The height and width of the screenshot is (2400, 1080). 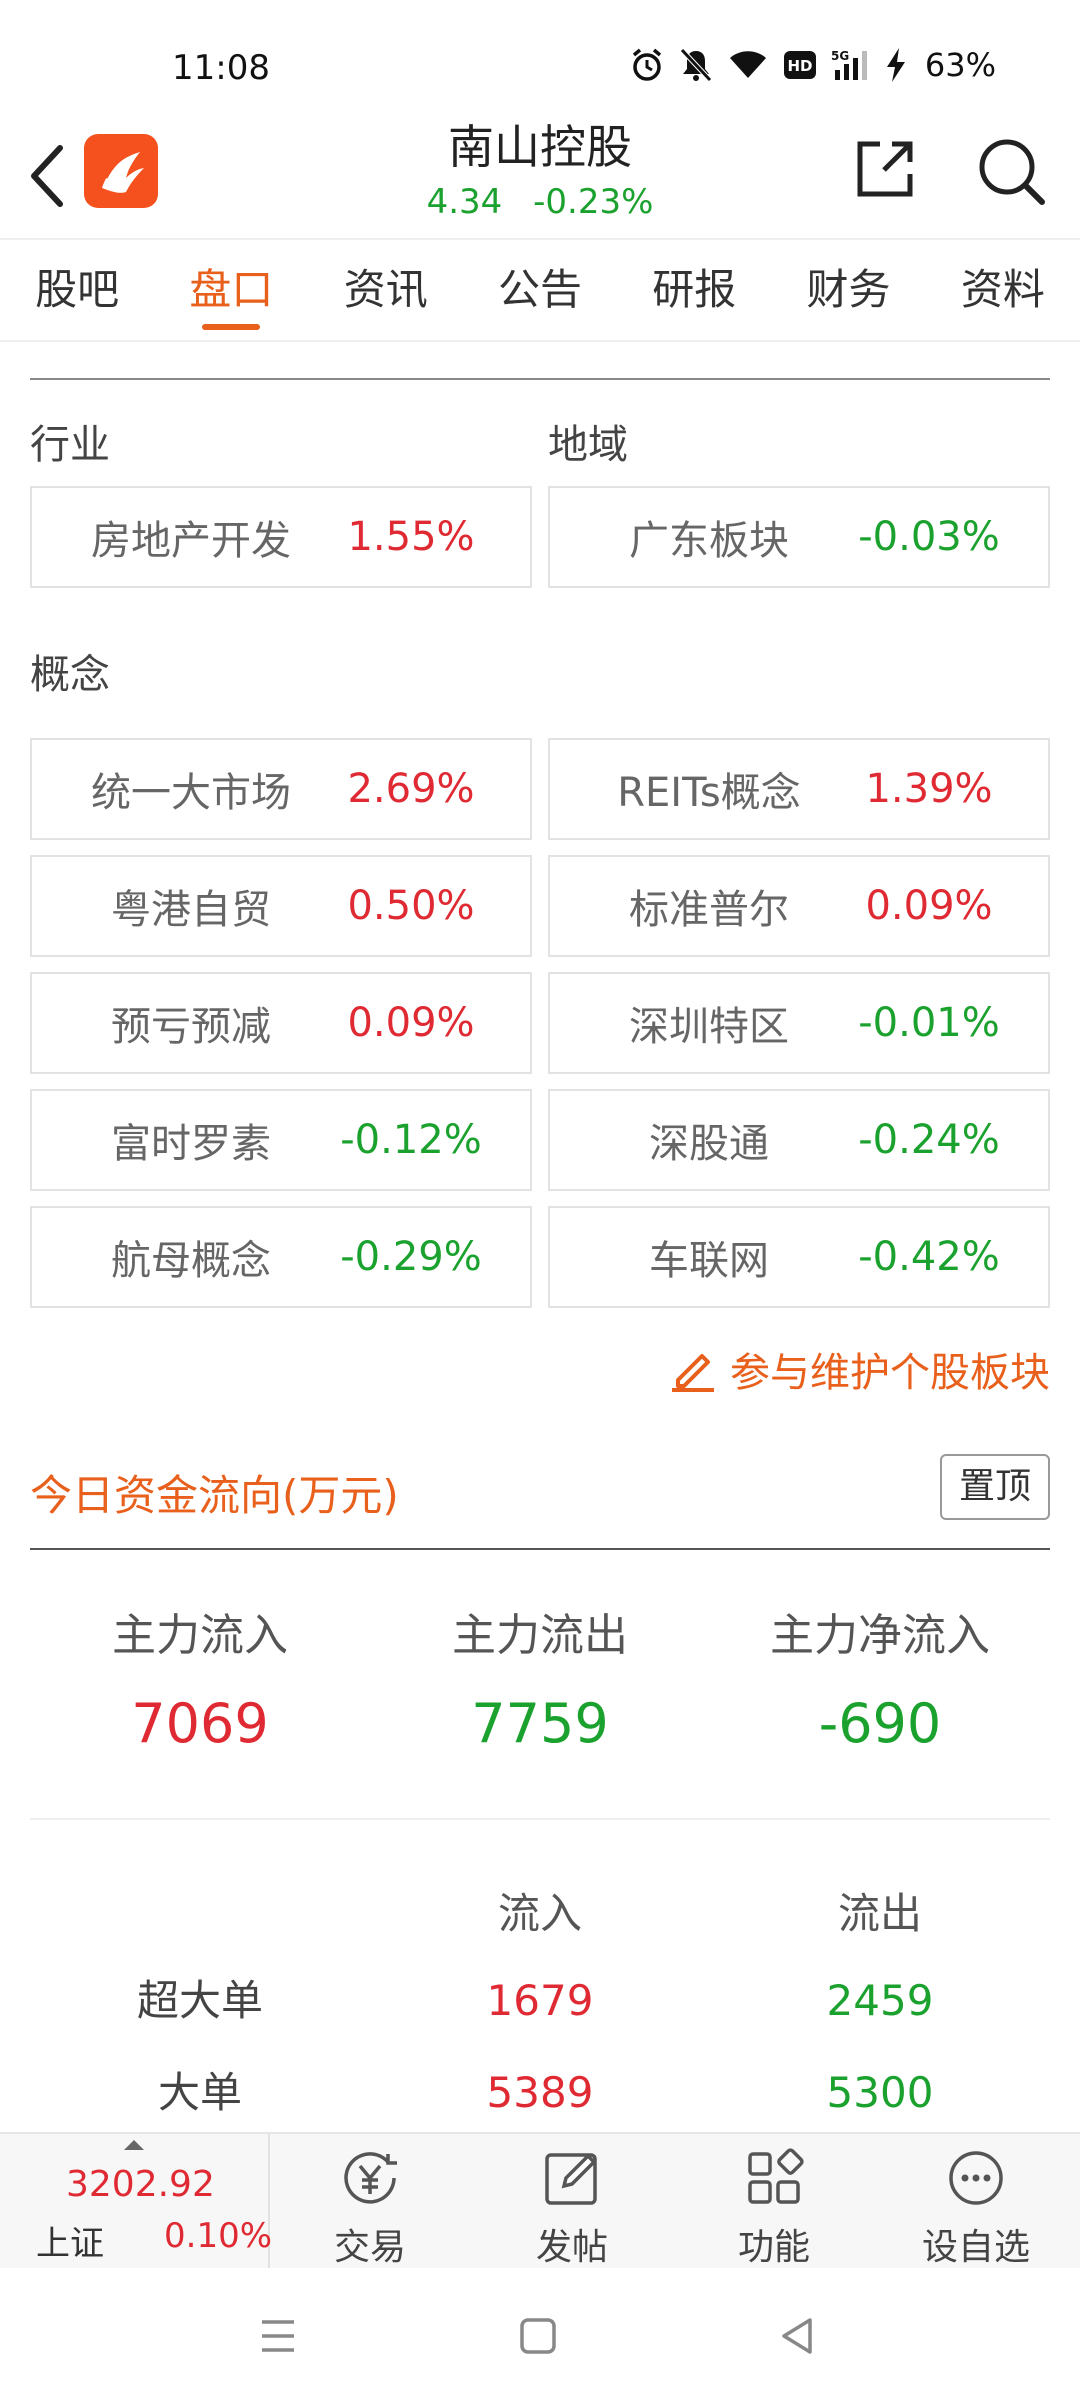 I want to click on functions-button: 功能, so click(x=774, y=2201).